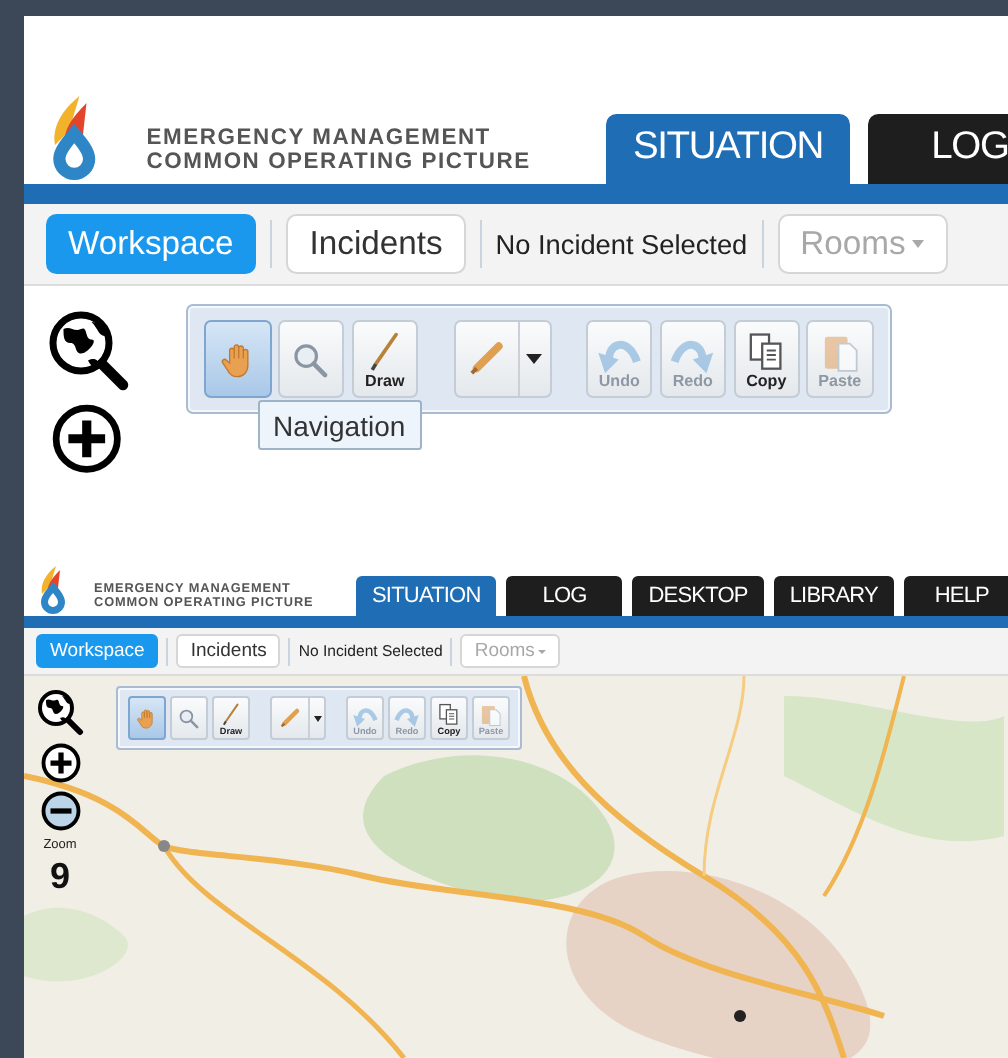 Image resolution: width=1008 pixels, height=1058 pixels. I want to click on logo-text: EMERGENCY MANAGEMENT, so click(319, 140).